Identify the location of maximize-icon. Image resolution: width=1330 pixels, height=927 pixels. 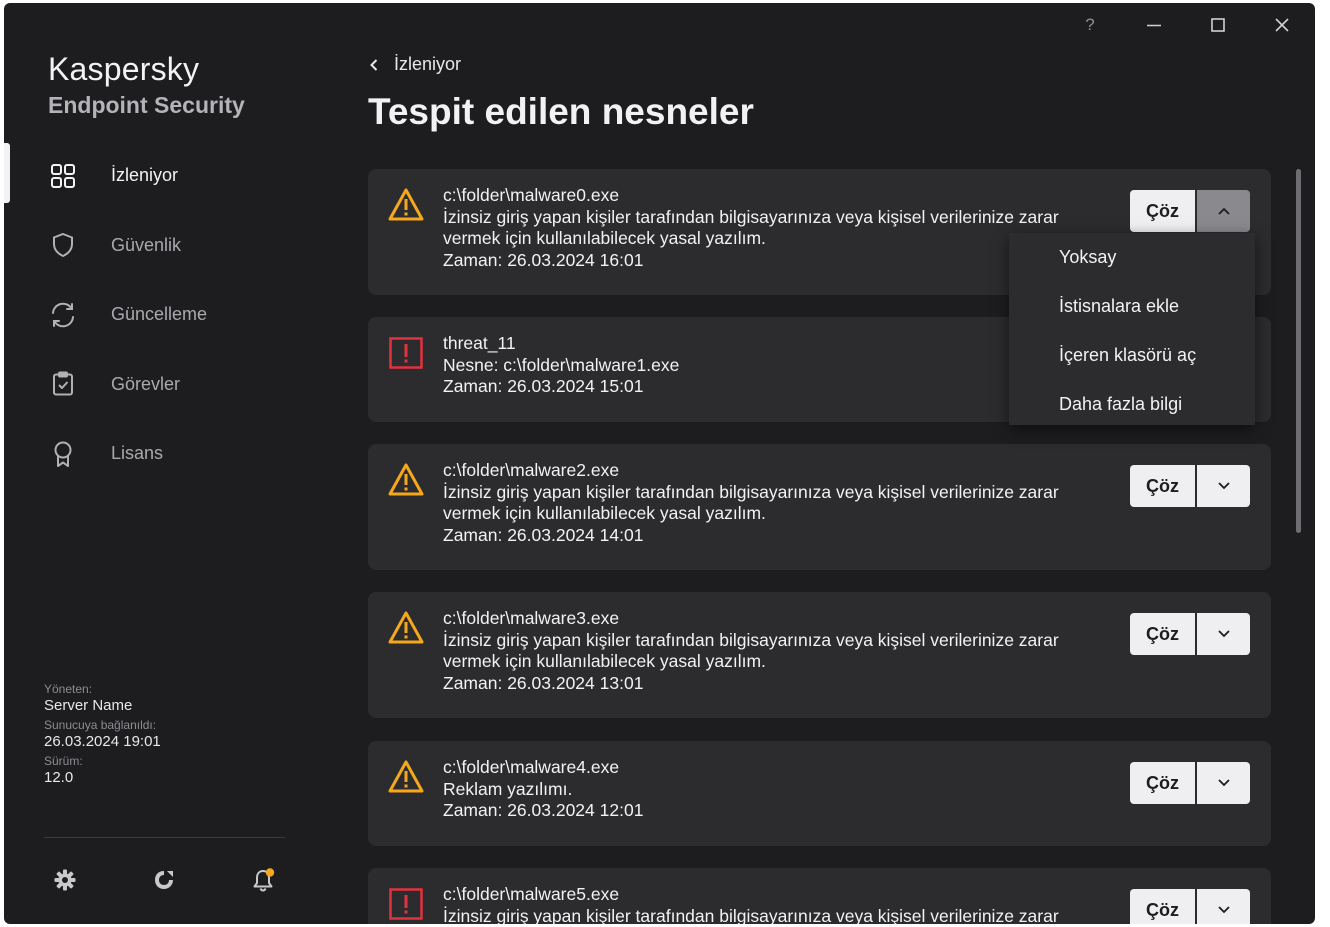
(1218, 25).